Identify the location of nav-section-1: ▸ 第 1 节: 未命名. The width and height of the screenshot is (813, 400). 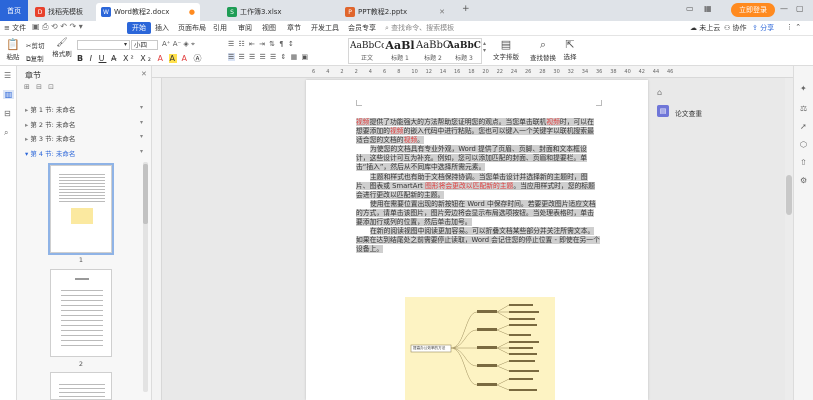
(50, 109).